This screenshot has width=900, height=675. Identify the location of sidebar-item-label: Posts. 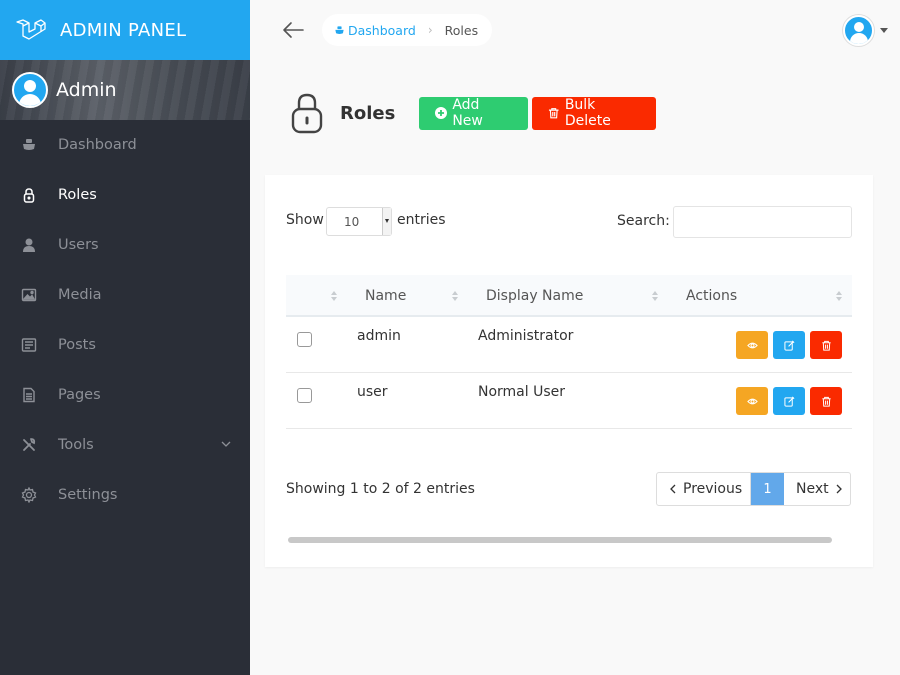
(77, 345).